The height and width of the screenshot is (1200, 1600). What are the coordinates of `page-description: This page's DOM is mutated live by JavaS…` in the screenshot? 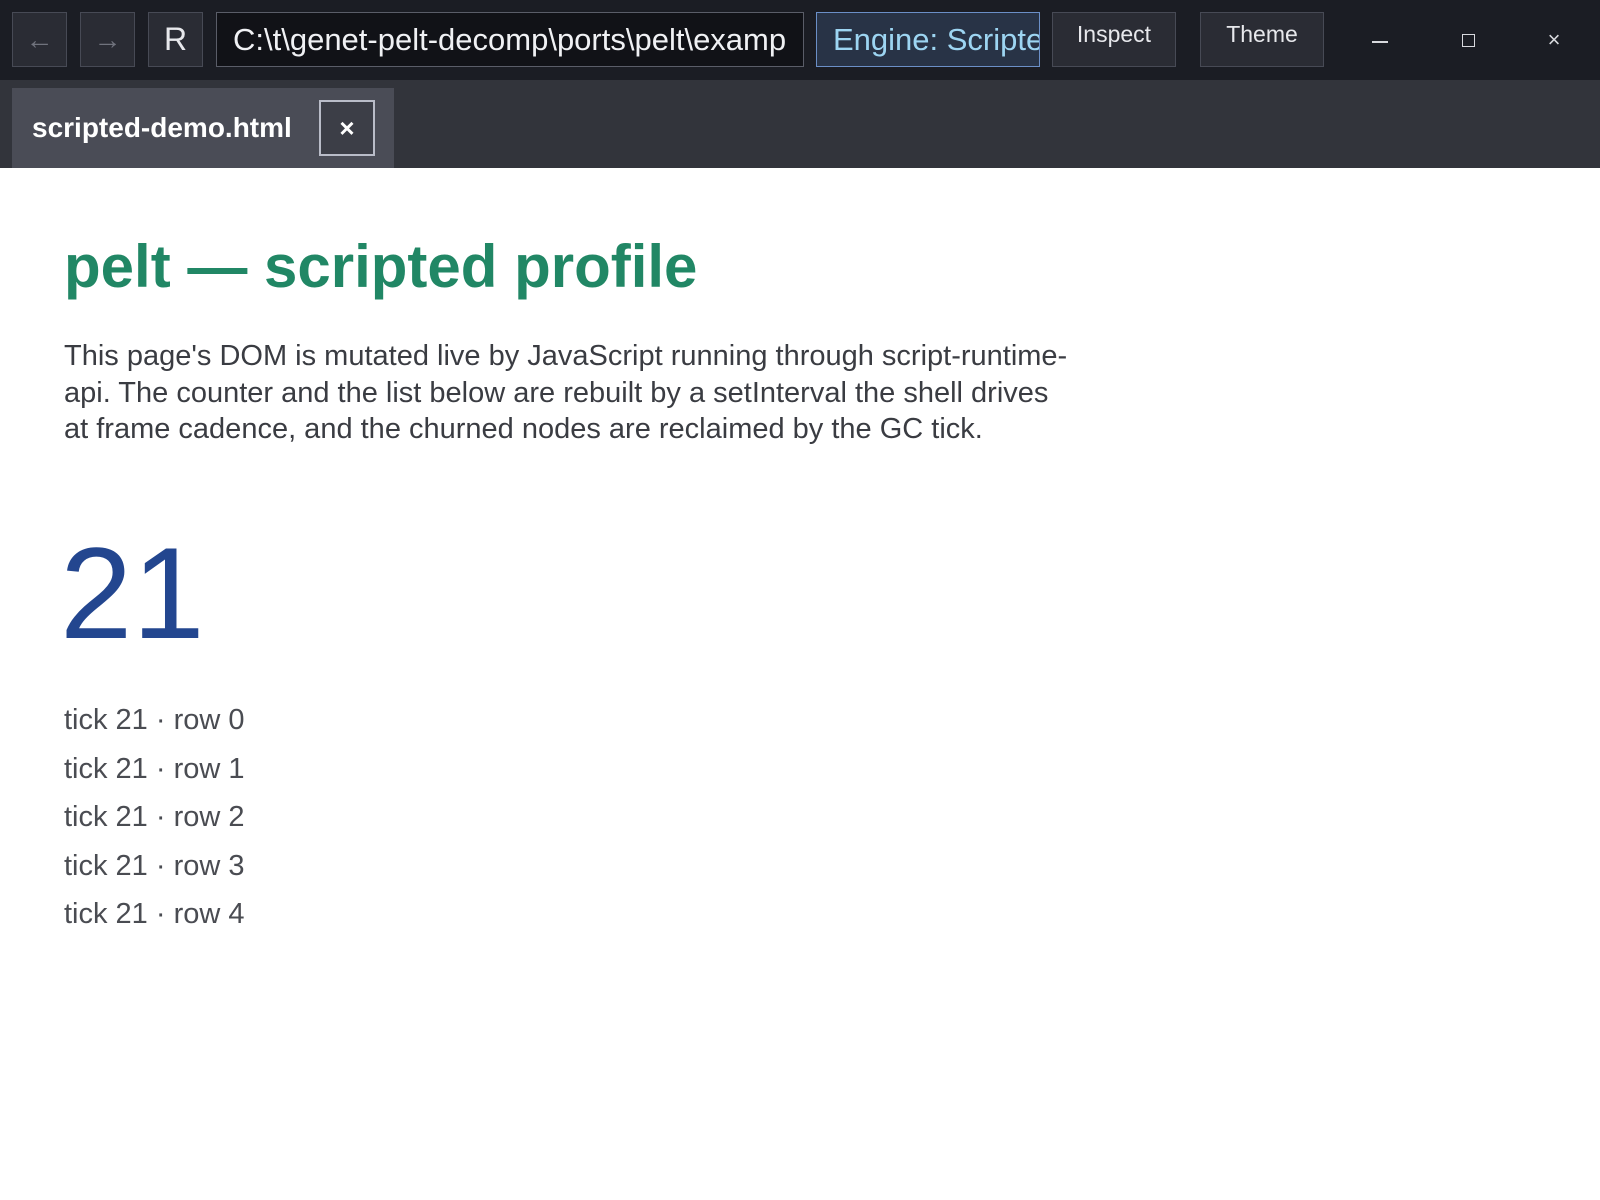 It's located at (566, 392).